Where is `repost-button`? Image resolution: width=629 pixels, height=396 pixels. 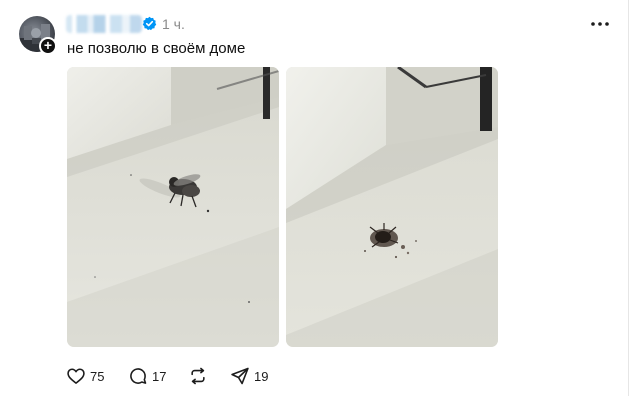
repost-button is located at coordinates (200, 376).